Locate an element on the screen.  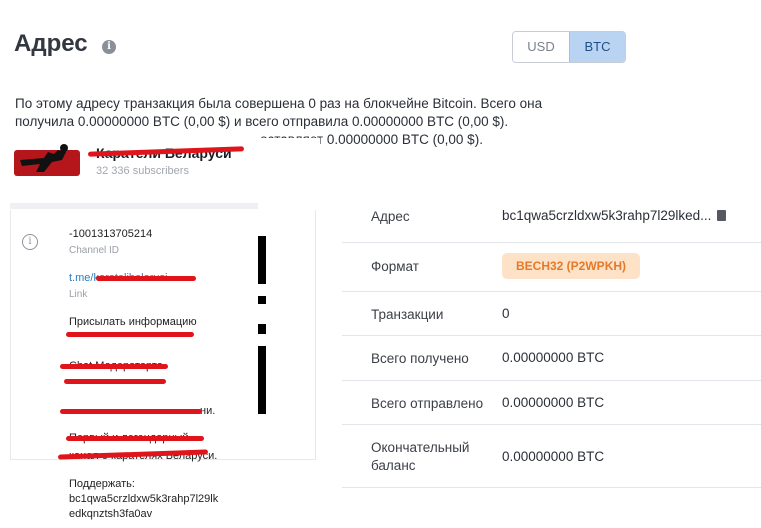
total-sent-value: 0.00000000 BTC is located at coordinates (553, 402).